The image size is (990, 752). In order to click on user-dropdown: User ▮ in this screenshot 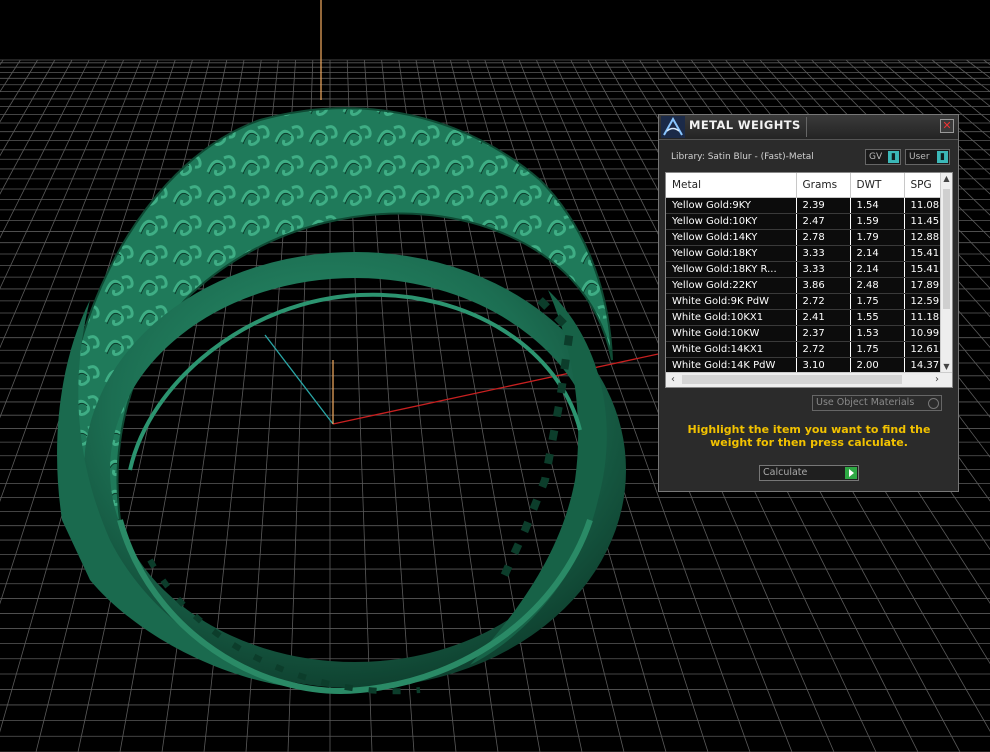, I will do `click(927, 157)`.